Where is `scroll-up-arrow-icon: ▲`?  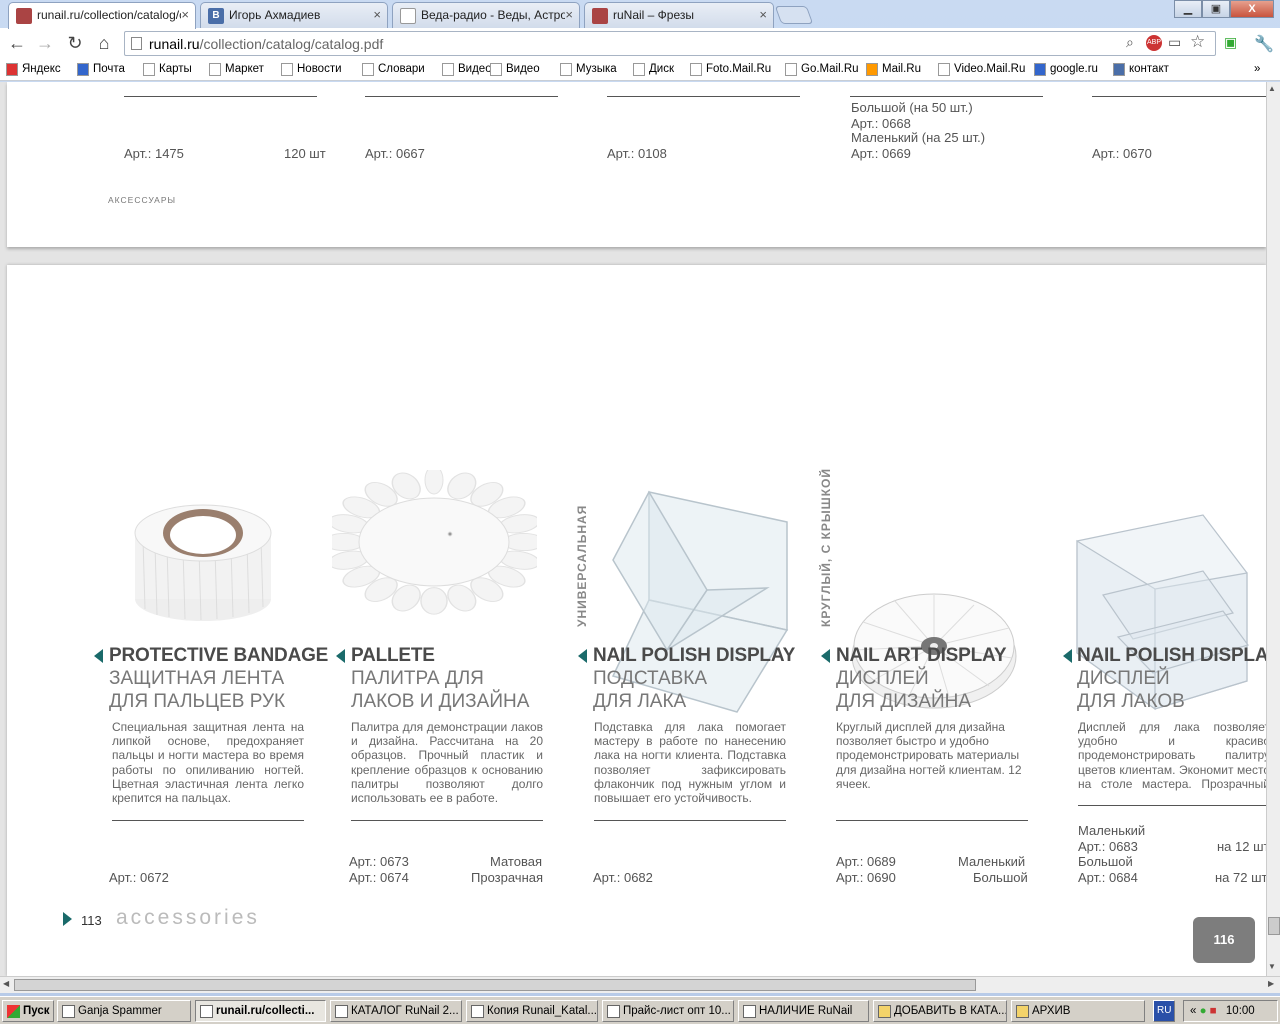 scroll-up-arrow-icon: ▲ is located at coordinates (1272, 88).